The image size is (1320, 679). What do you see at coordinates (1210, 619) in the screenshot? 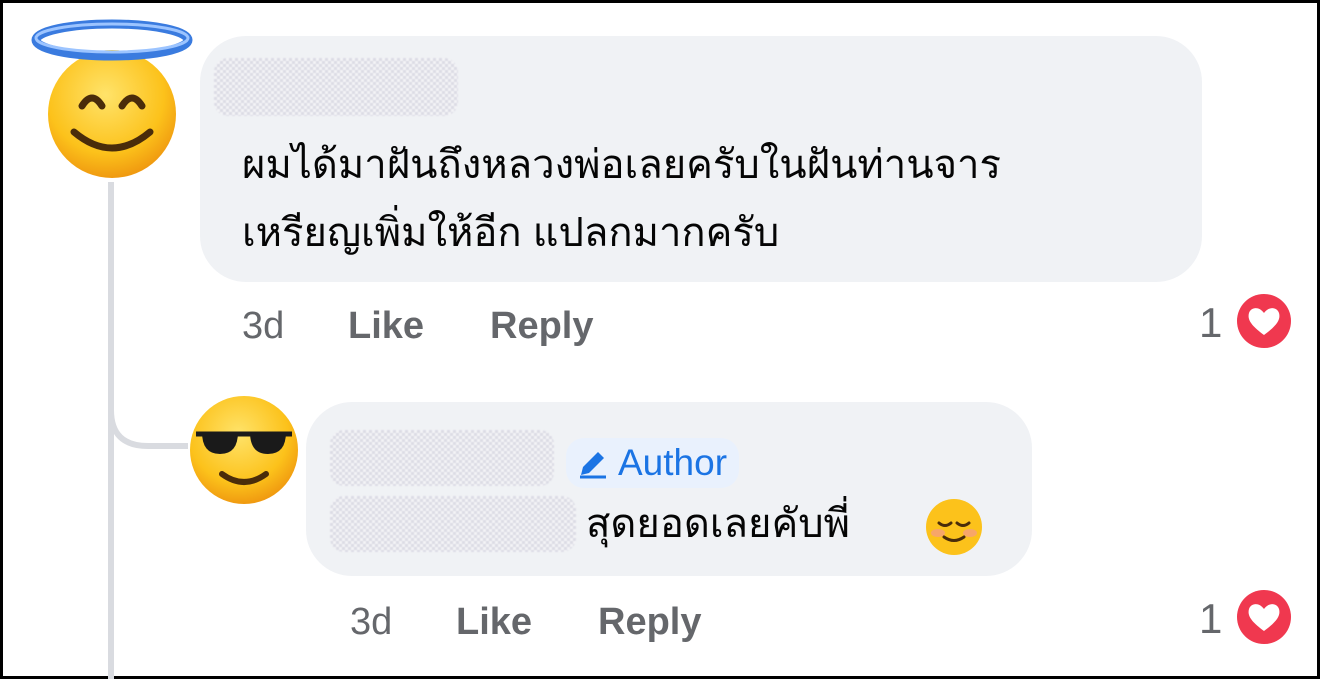
I see `reply-reaction-count: 1` at bounding box center [1210, 619].